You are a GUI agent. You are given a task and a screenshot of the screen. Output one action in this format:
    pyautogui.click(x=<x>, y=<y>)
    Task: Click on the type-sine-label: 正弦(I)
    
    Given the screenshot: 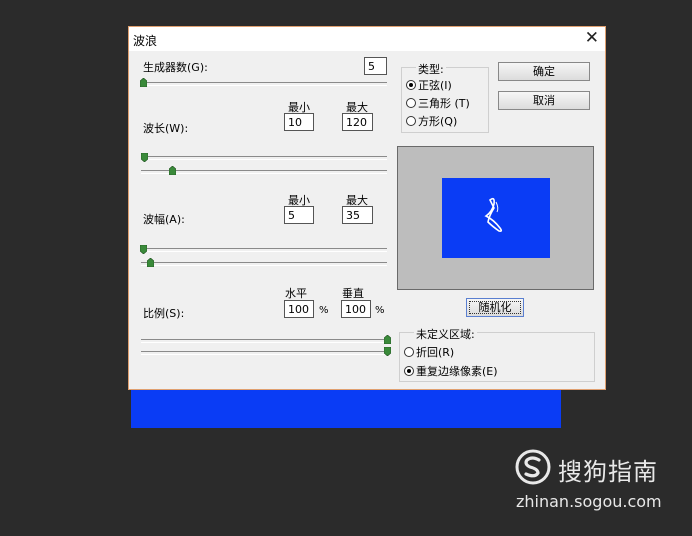 What is the action you would take?
    pyautogui.click(x=435, y=85)
    